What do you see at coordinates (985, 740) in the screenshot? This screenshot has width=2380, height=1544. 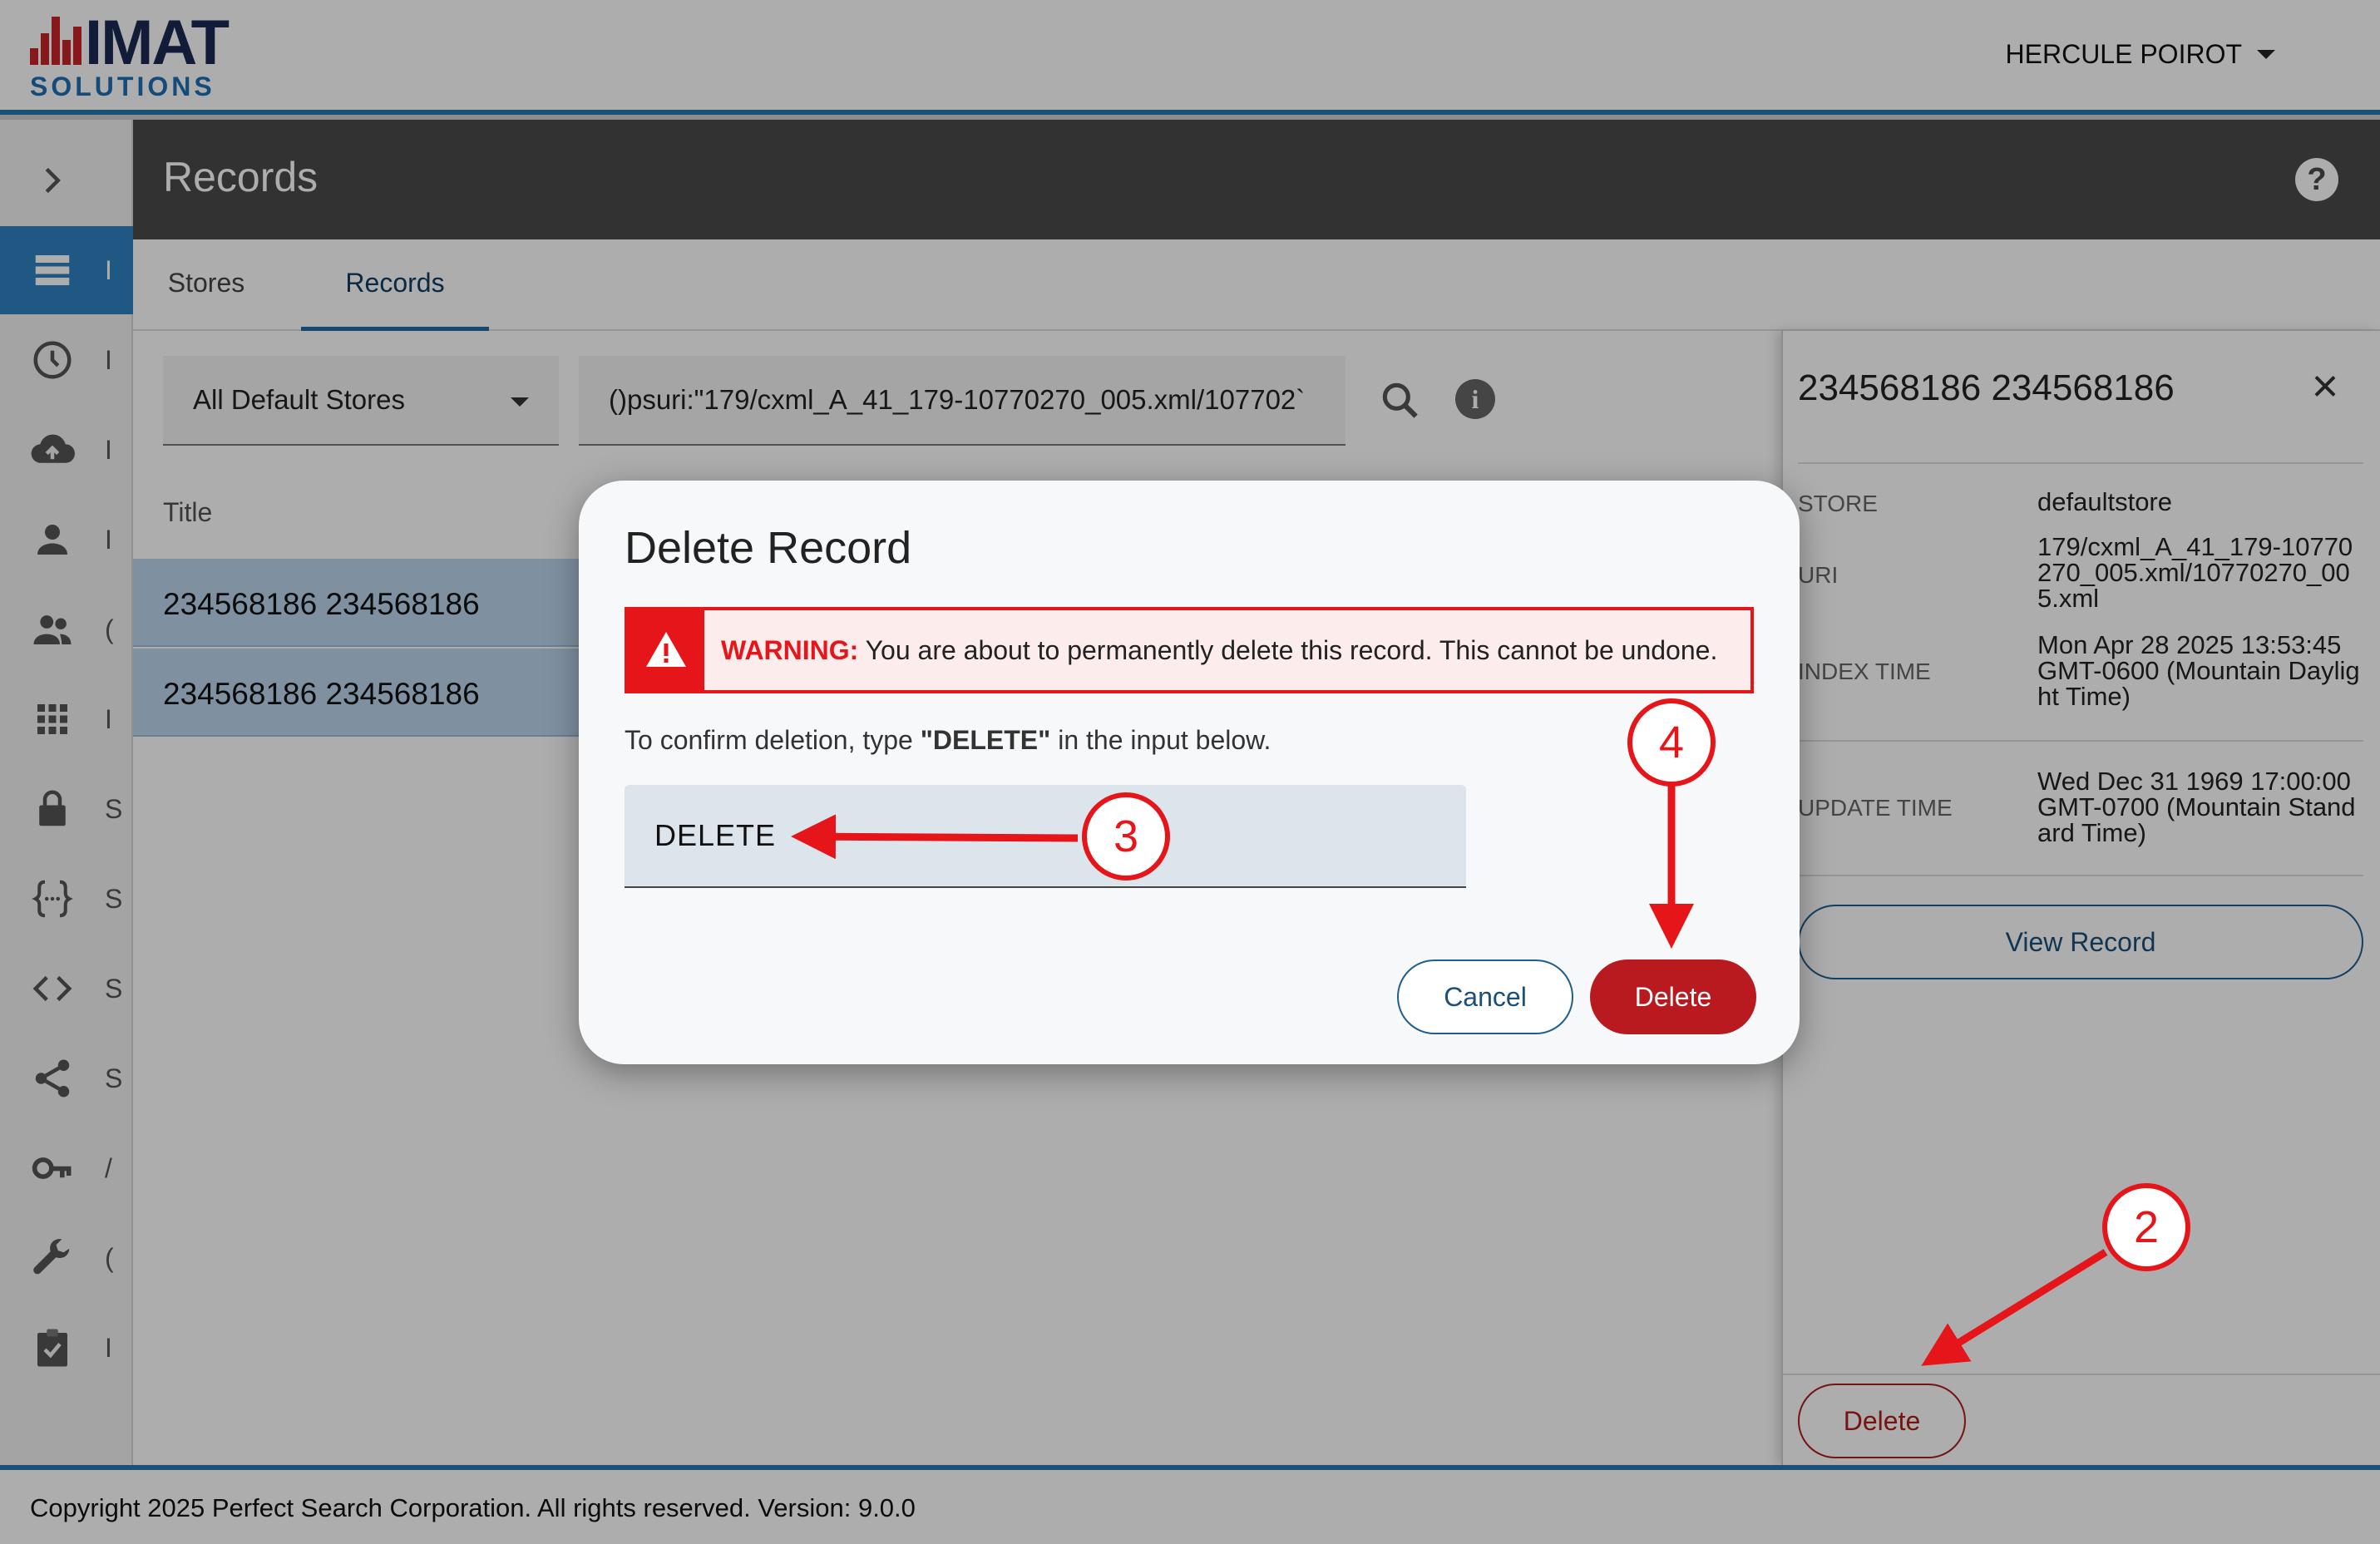 I see `confirm-keyword: "DELETE"` at bounding box center [985, 740].